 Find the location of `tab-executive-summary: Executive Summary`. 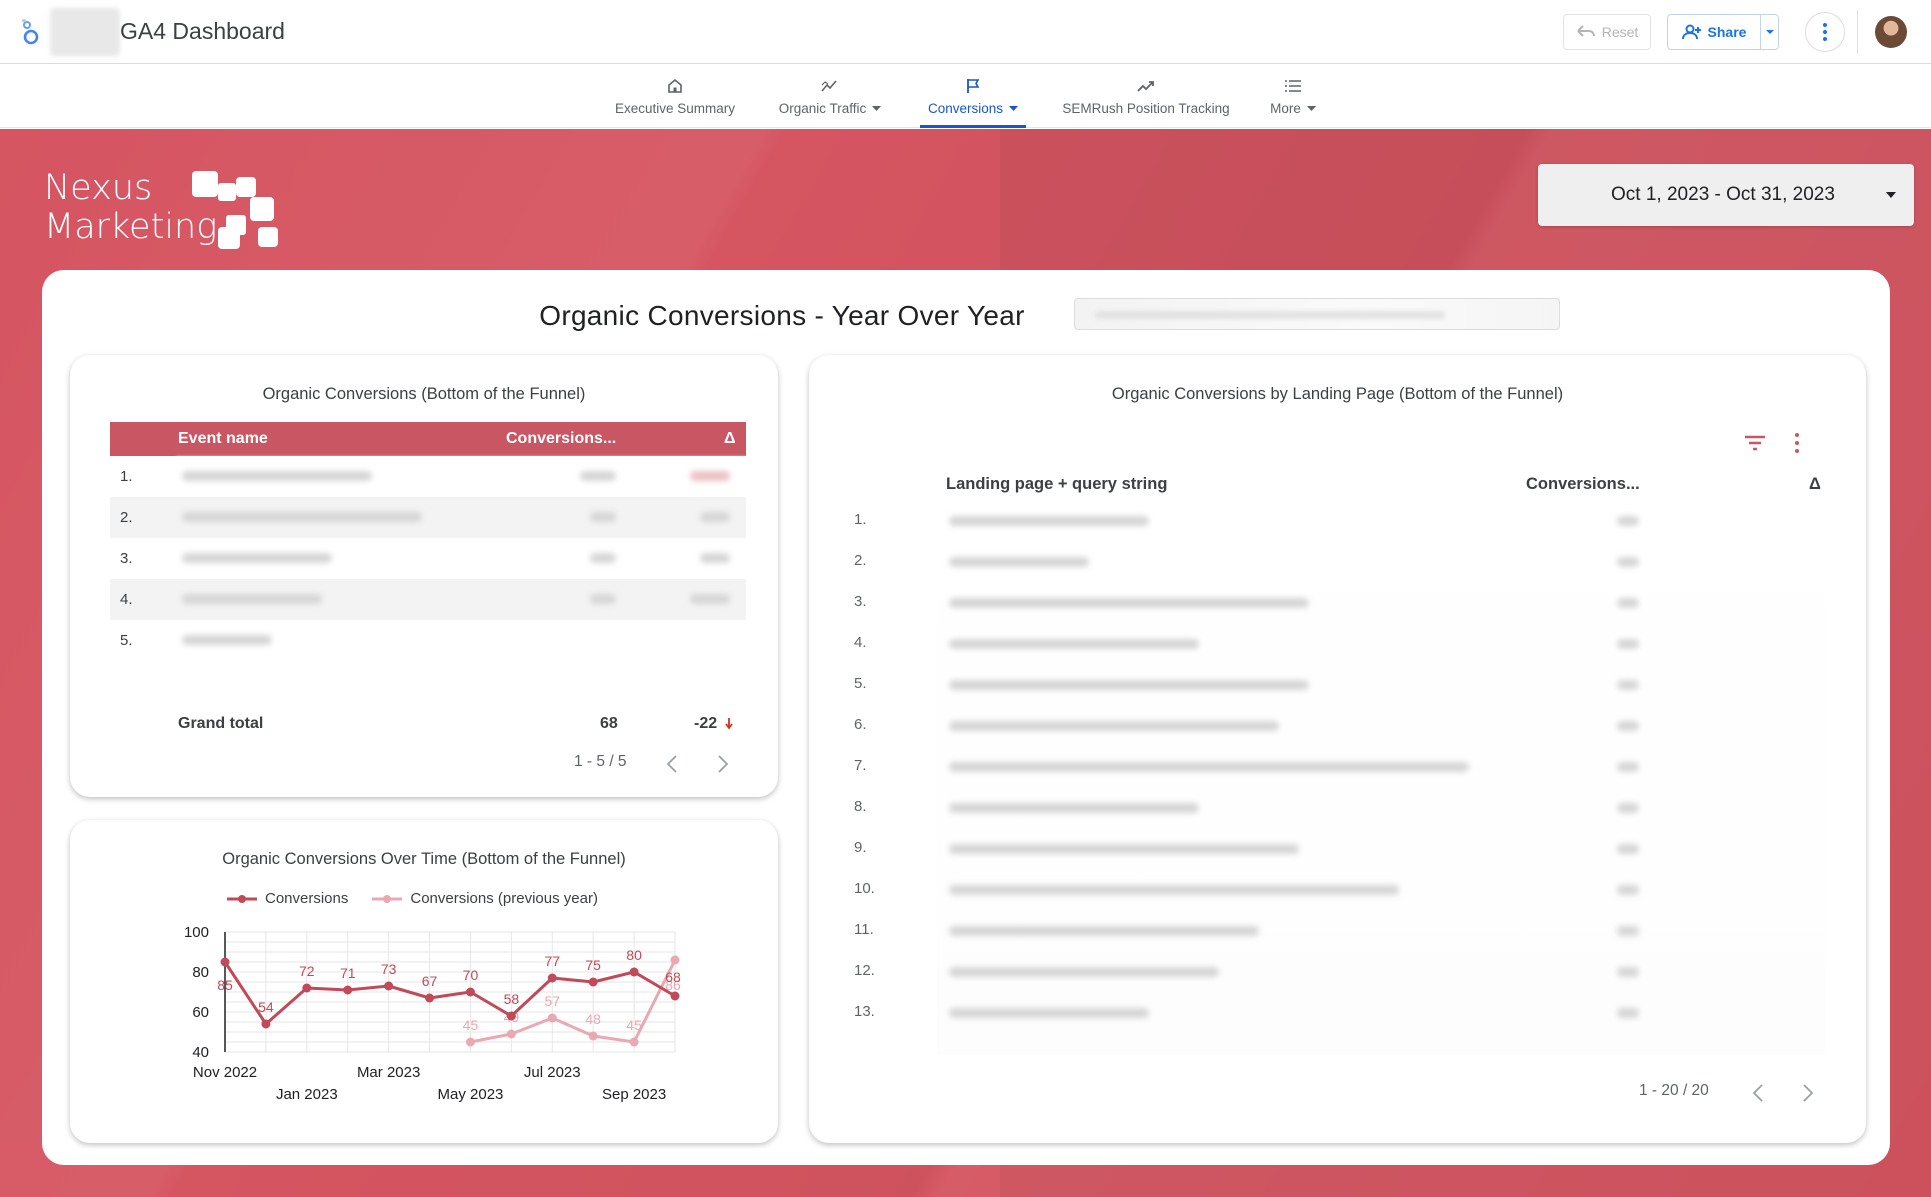

tab-executive-summary: Executive Summary is located at coordinates (675, 96).